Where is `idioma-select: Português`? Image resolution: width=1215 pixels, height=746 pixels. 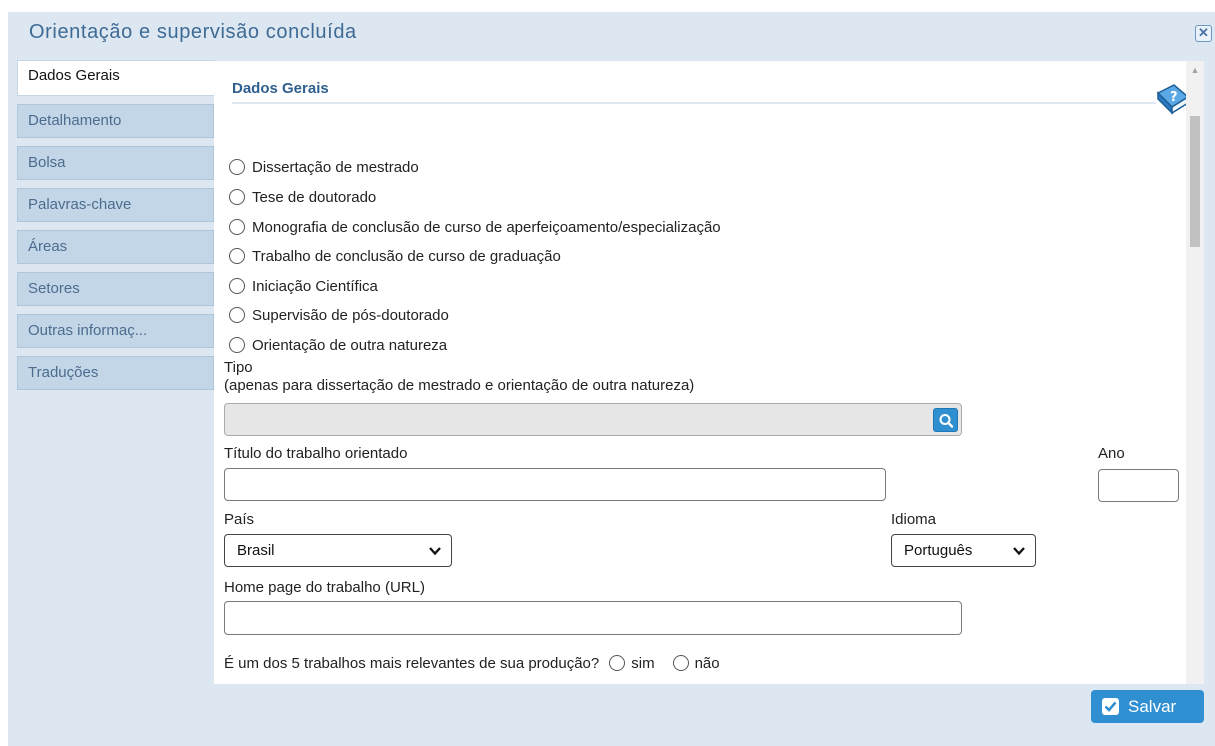
idioma-select: Português is located at coordinates (963, 550).